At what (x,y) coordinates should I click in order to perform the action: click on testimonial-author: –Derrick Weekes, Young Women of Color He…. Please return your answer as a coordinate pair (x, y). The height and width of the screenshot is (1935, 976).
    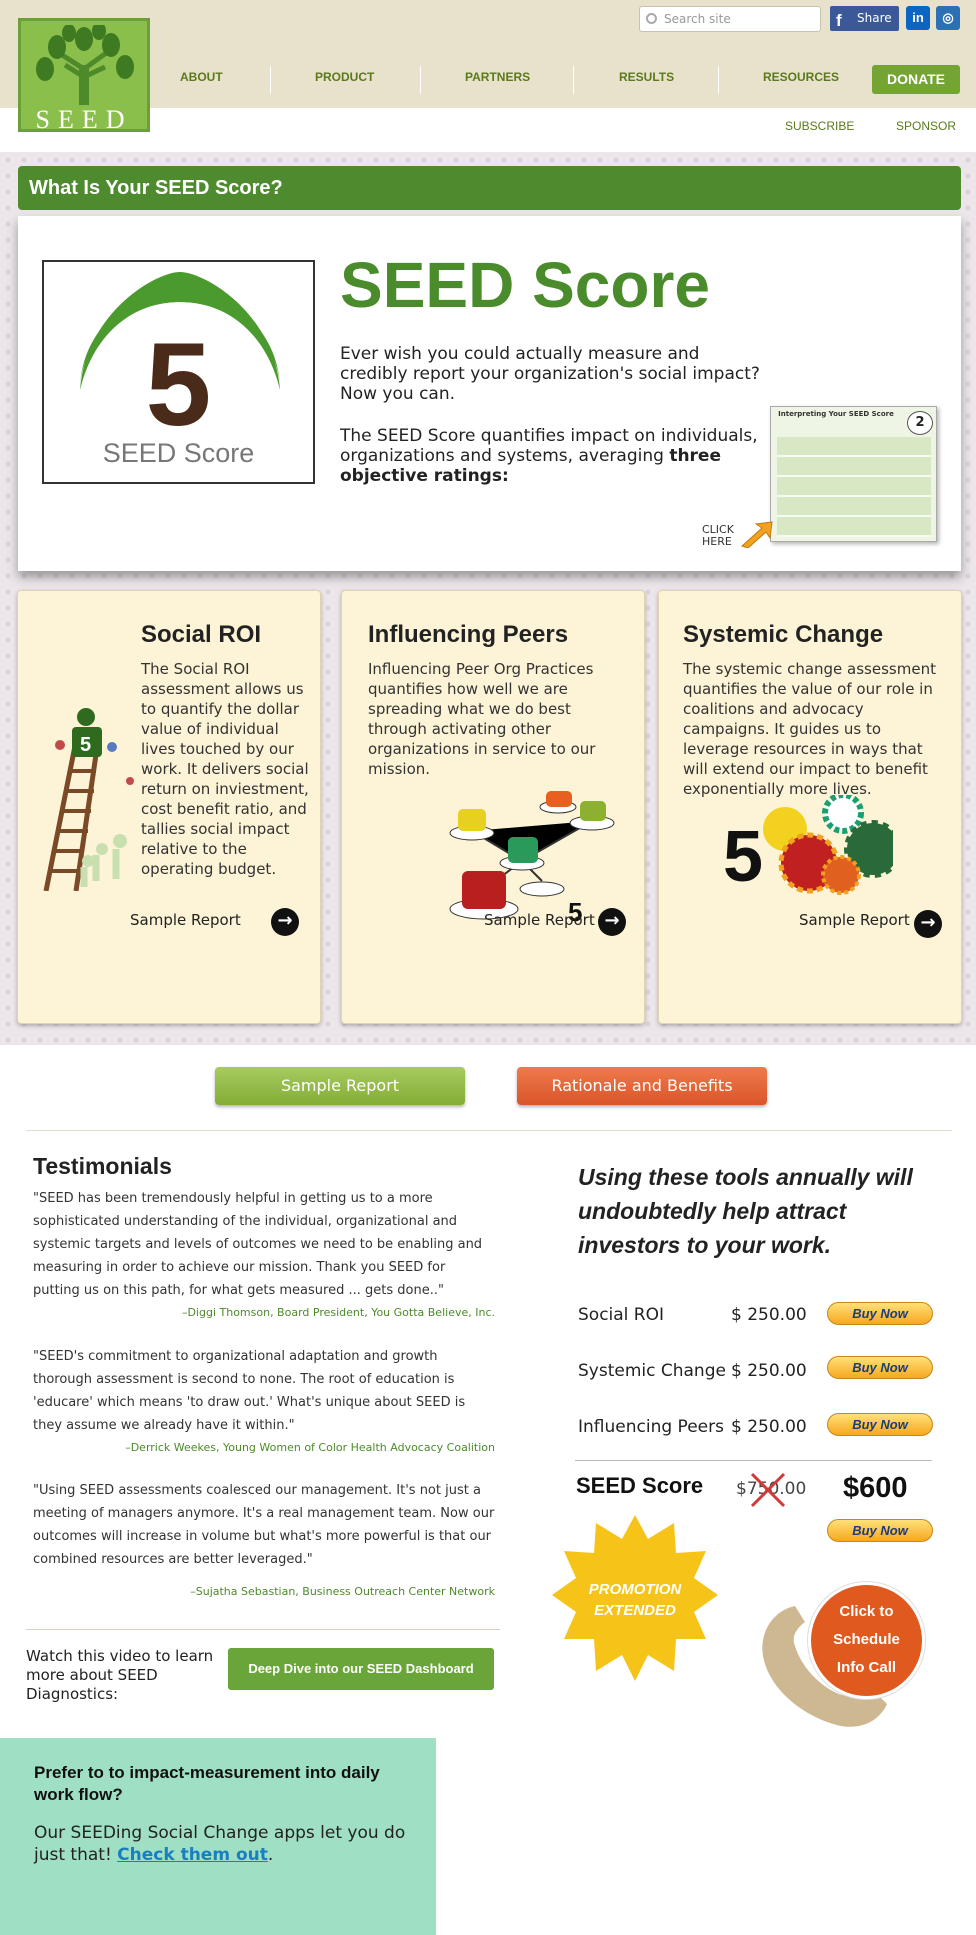
    Looking at the image, I should click on (310, 1447).